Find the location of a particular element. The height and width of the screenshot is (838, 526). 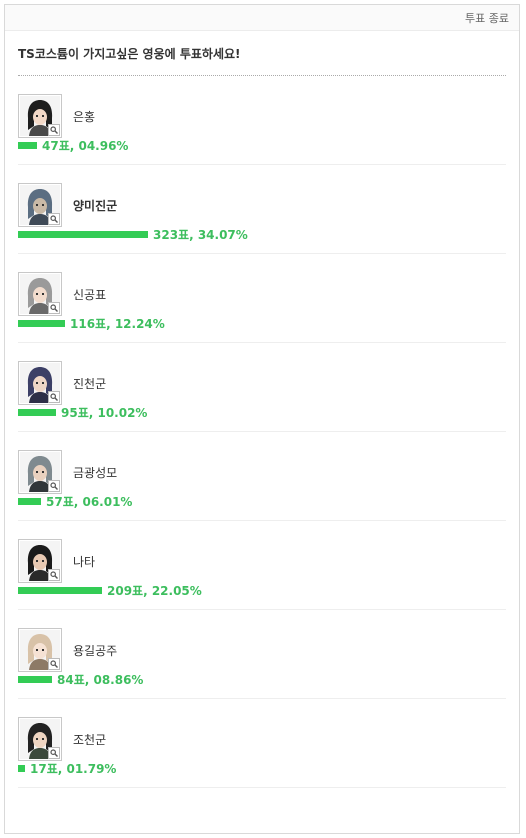

vote-count-text: 57표, 06.01% is located at coordinates (89, 501).